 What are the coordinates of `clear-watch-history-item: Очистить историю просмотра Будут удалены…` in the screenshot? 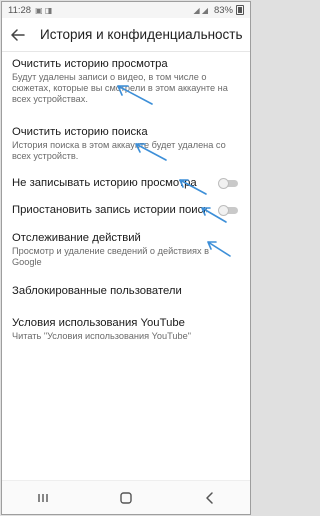 It's located at (126, 86).